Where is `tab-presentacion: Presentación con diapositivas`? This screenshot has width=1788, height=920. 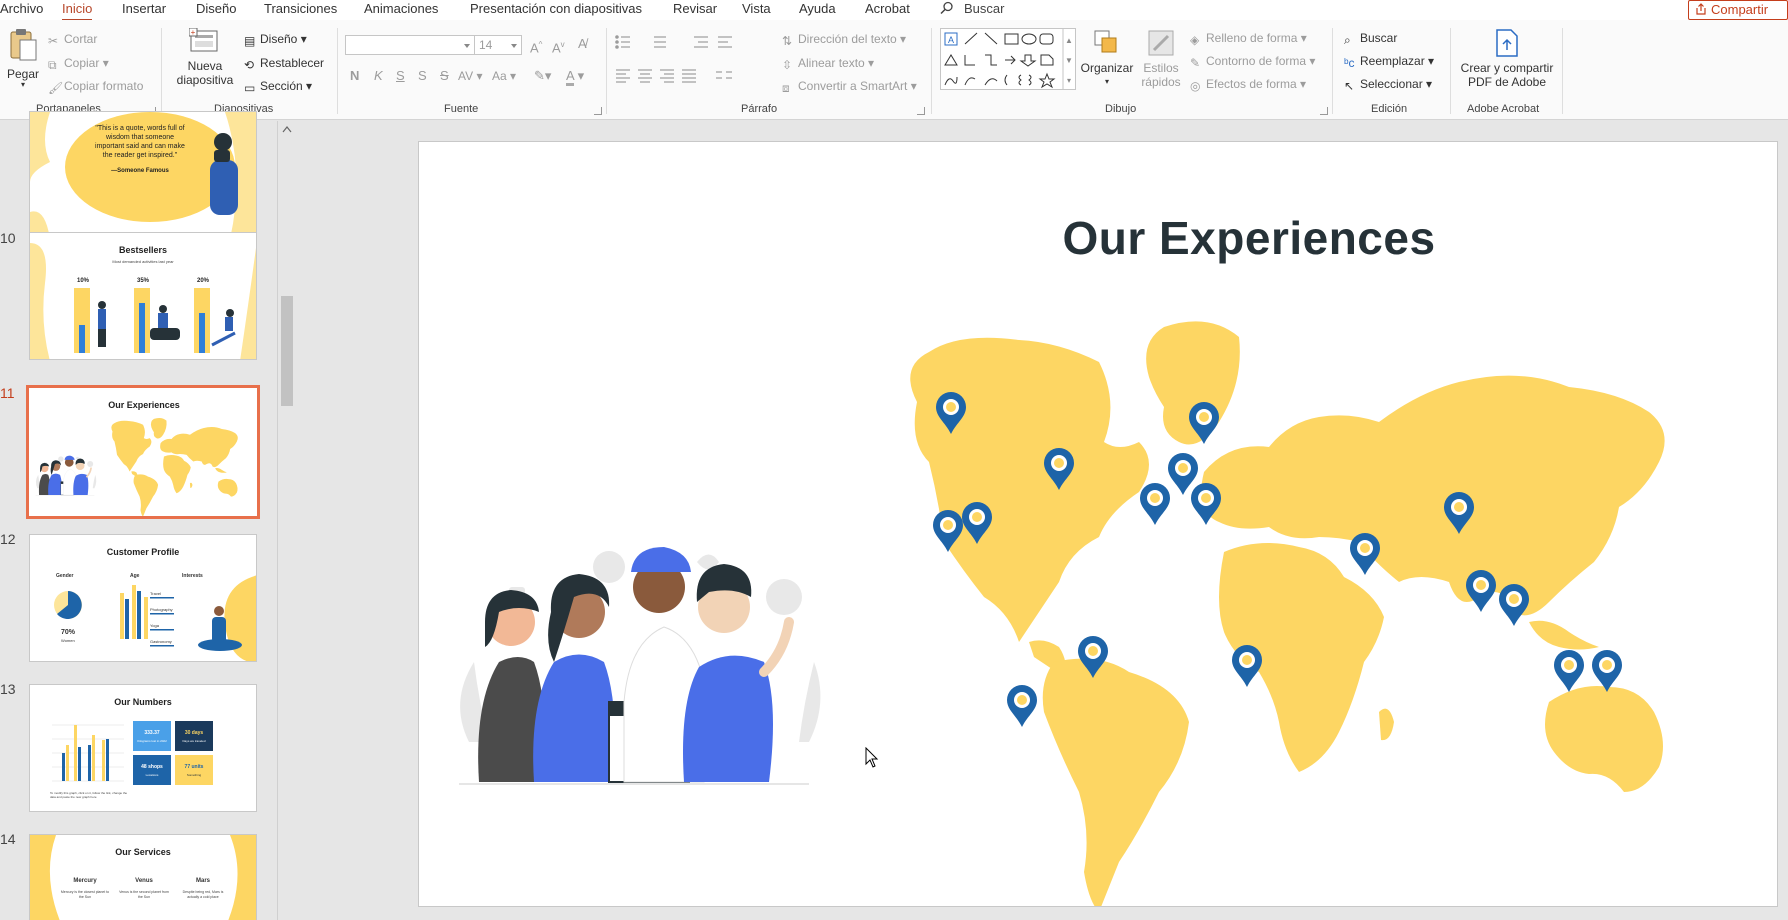
tab-presentacion: Presentación con diapositivas is located at coordinates (556, 9).